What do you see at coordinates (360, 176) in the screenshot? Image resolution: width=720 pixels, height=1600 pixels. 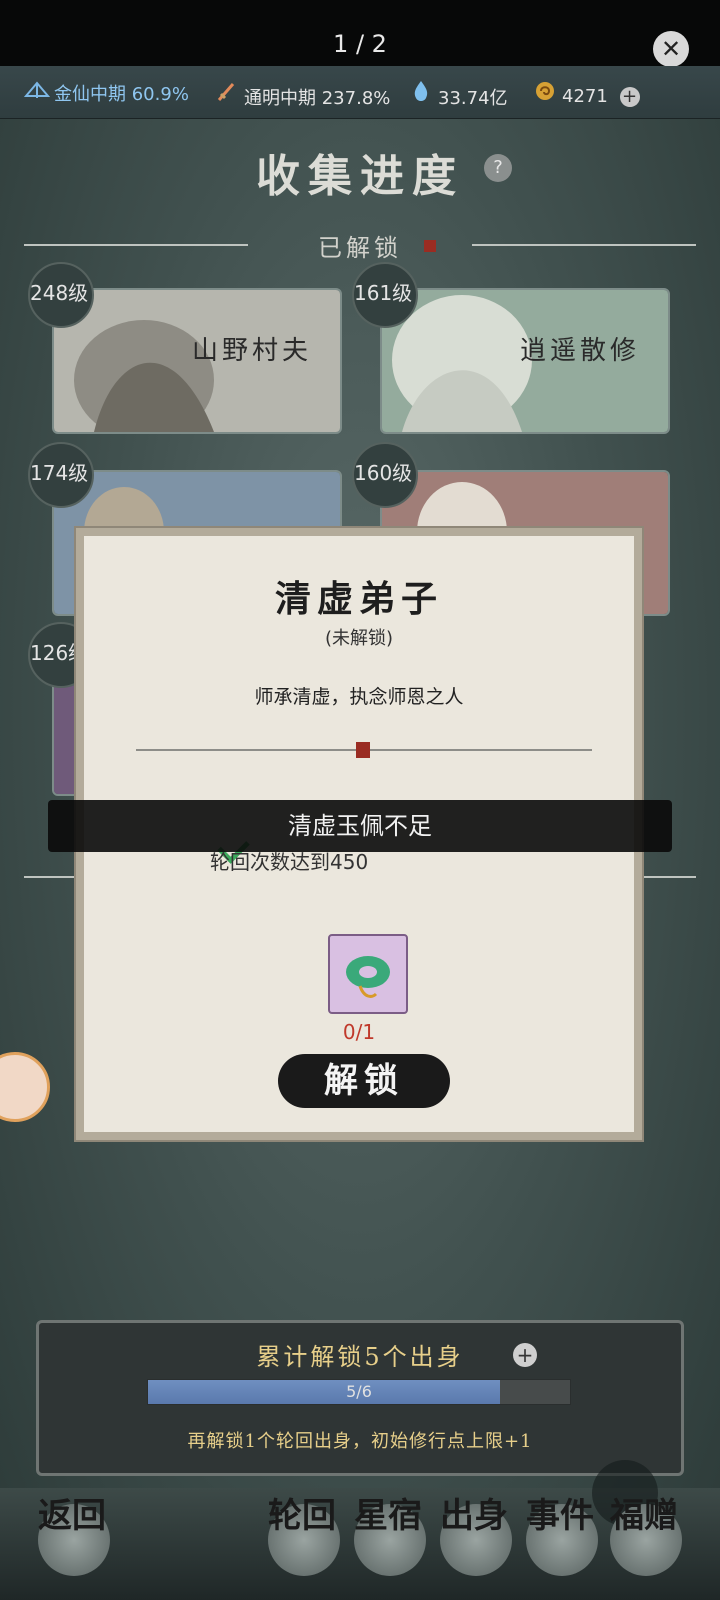 I see `page-title: 收集进度` at bounding box center [360, 176].